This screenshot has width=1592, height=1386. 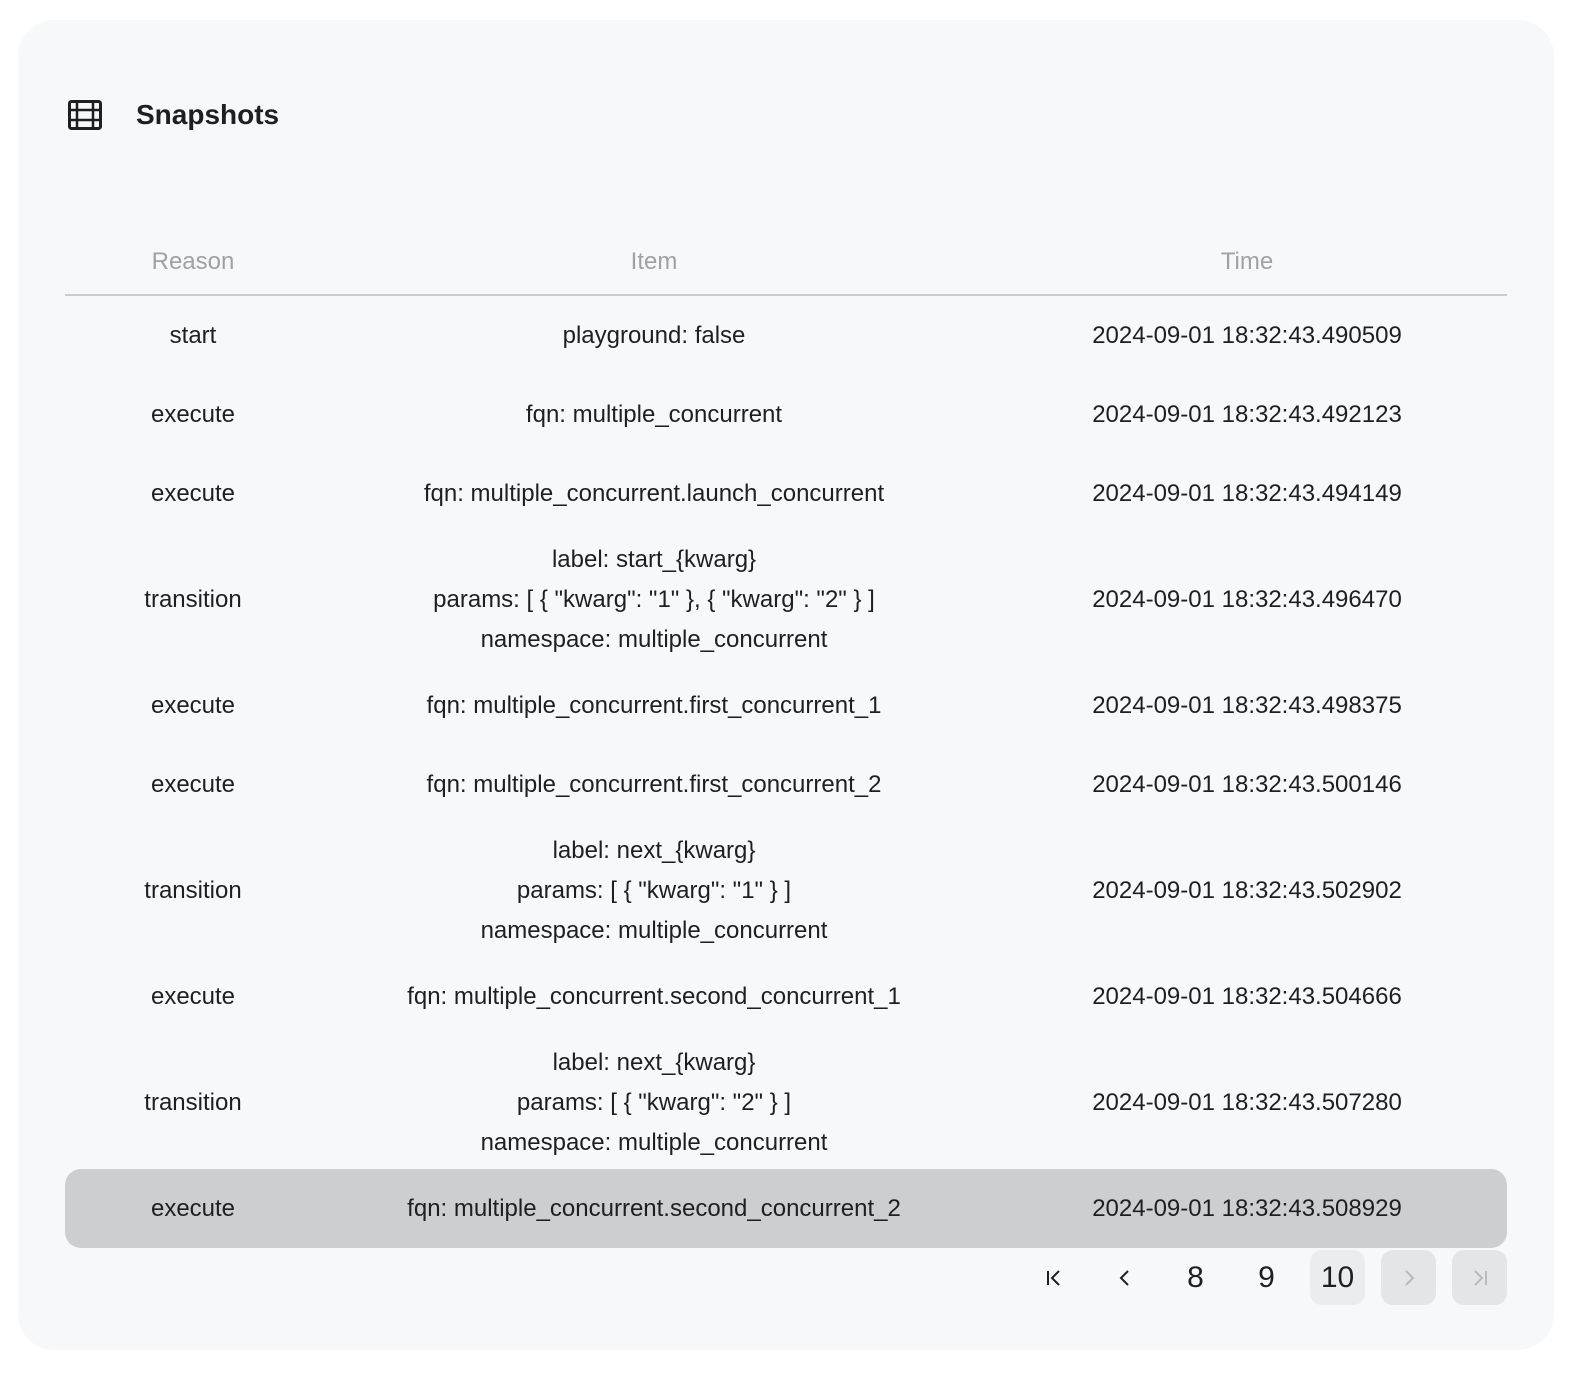 I want to click on first-page-button, so click(x=1053, y=1277).